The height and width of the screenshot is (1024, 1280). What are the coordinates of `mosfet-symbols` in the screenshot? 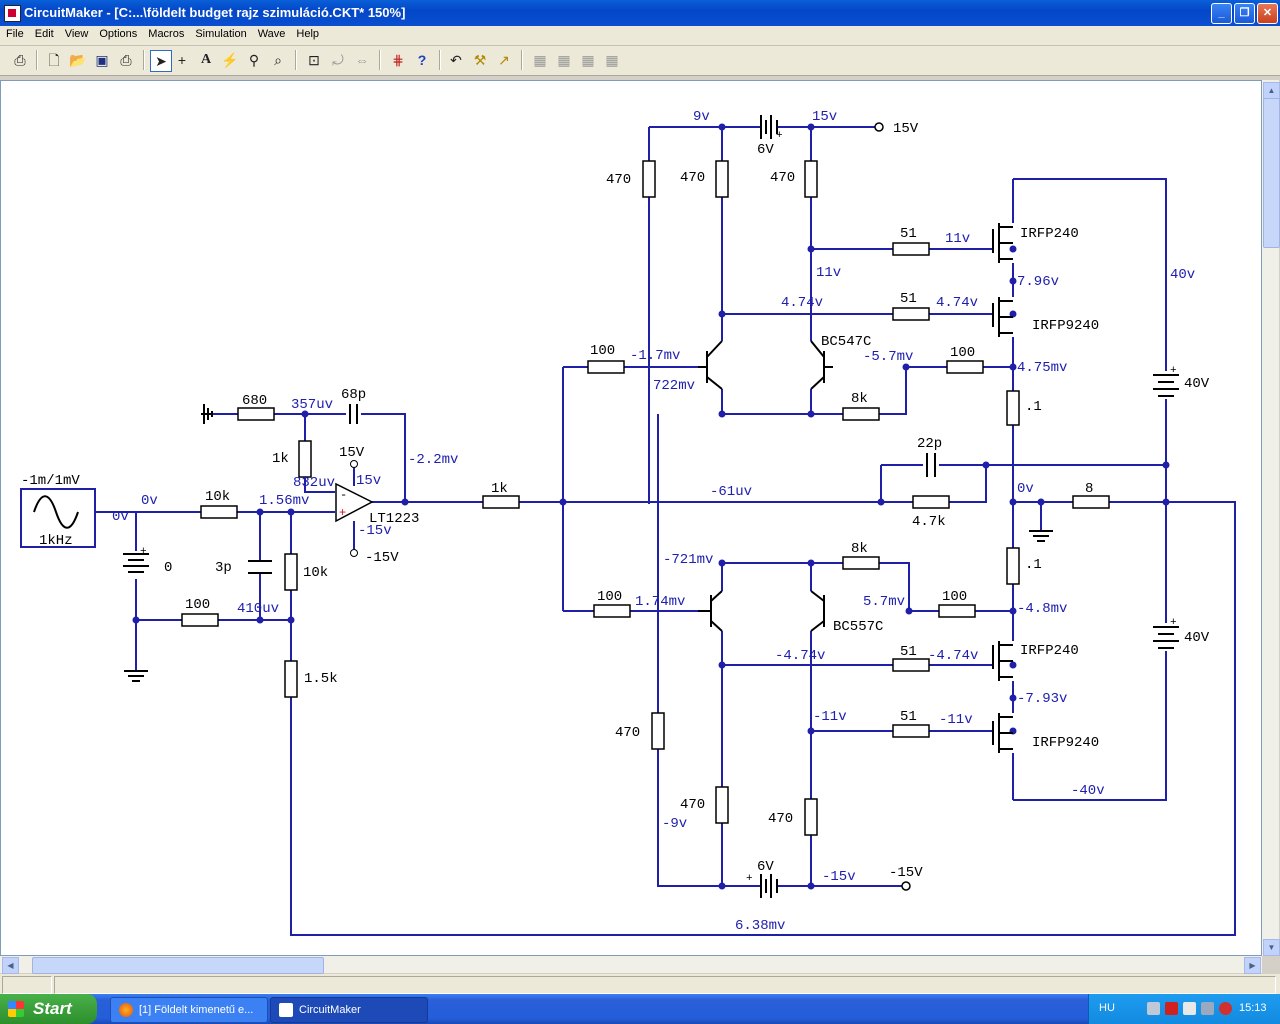 It's located at (1002, 488).